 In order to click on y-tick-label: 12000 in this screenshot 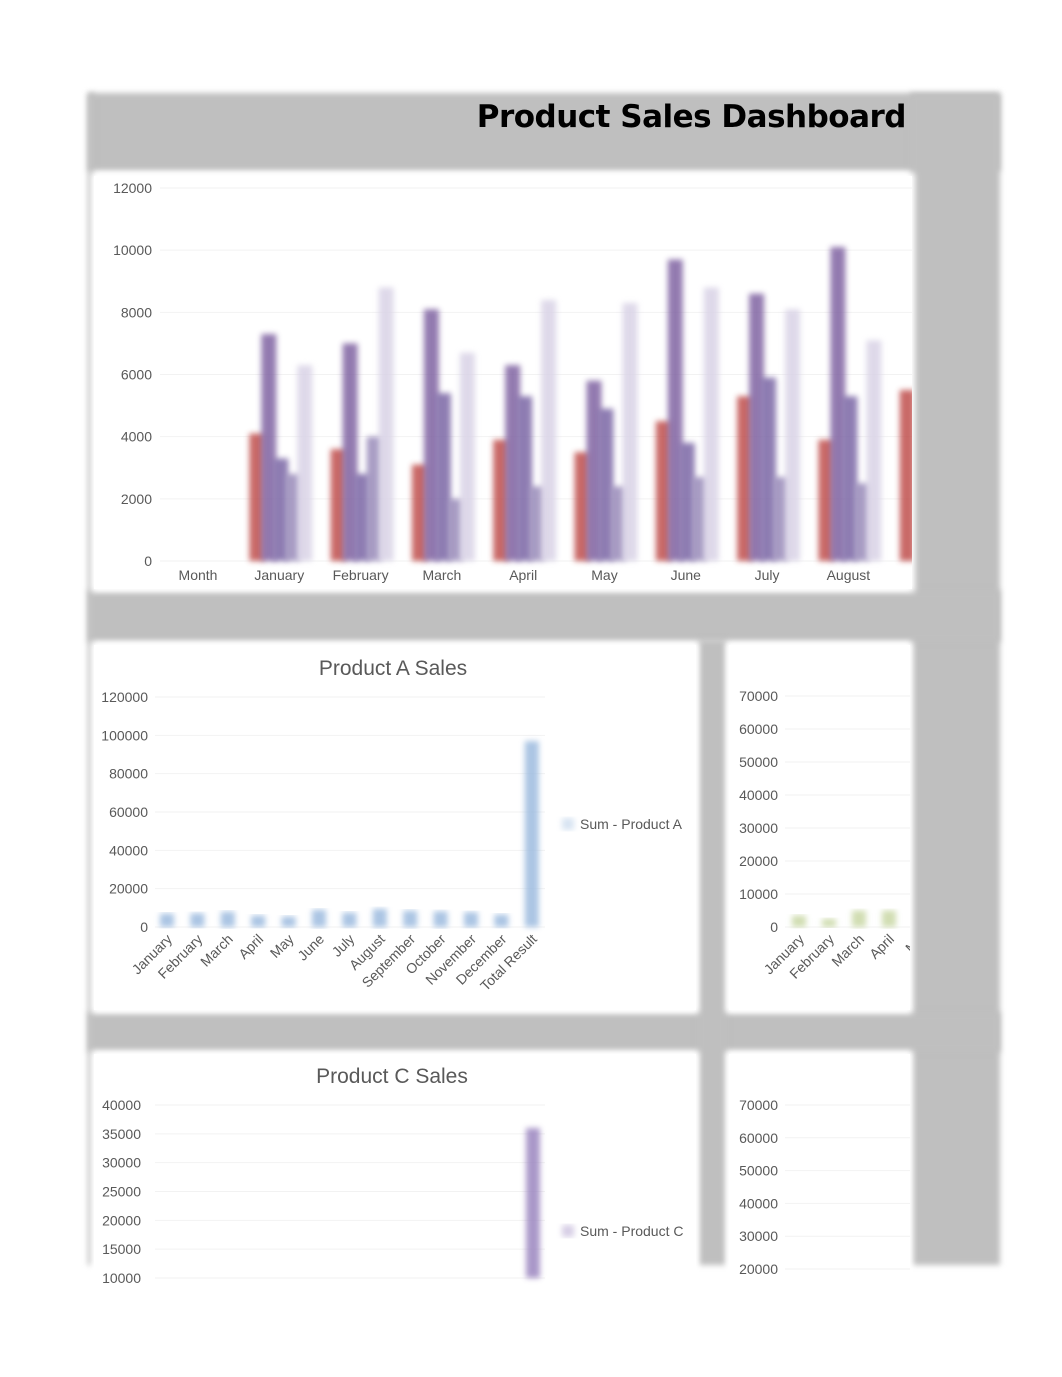, I will do `click(132, 188)`.